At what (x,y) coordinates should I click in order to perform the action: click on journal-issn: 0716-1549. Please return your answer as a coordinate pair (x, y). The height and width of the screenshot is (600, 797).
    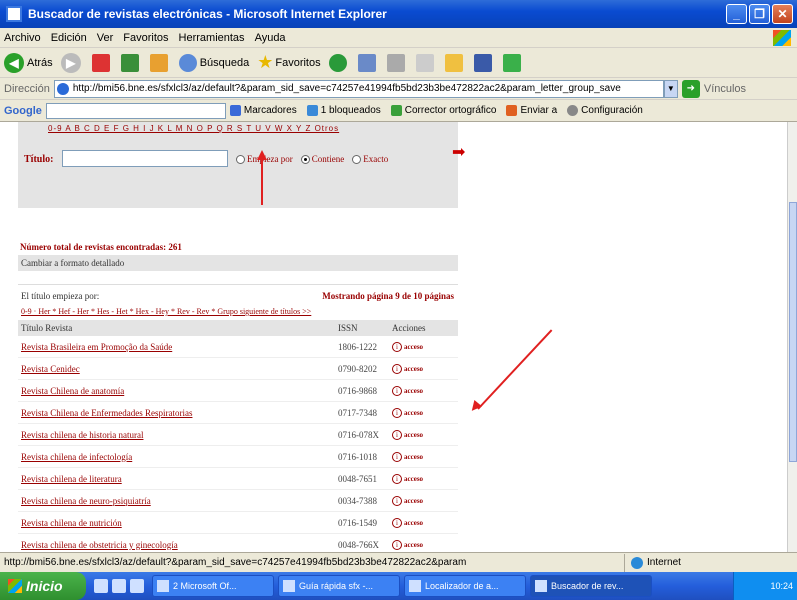
    Looking at the image, I should click on (357, 522).